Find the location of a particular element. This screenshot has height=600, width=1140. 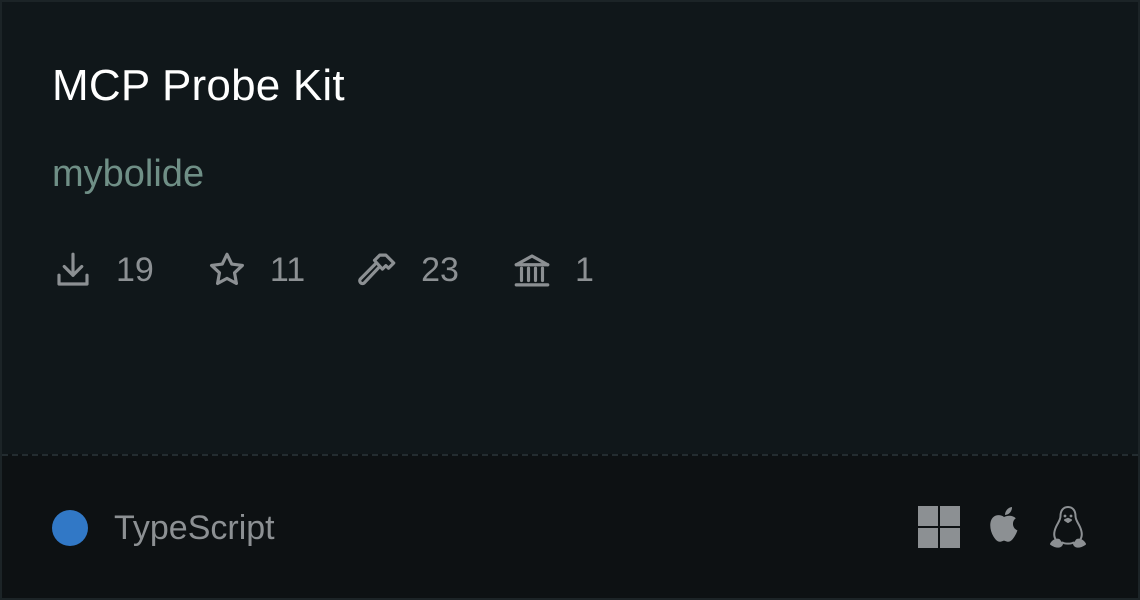

language-name: TypeScript is located at coordinates (194, 528).